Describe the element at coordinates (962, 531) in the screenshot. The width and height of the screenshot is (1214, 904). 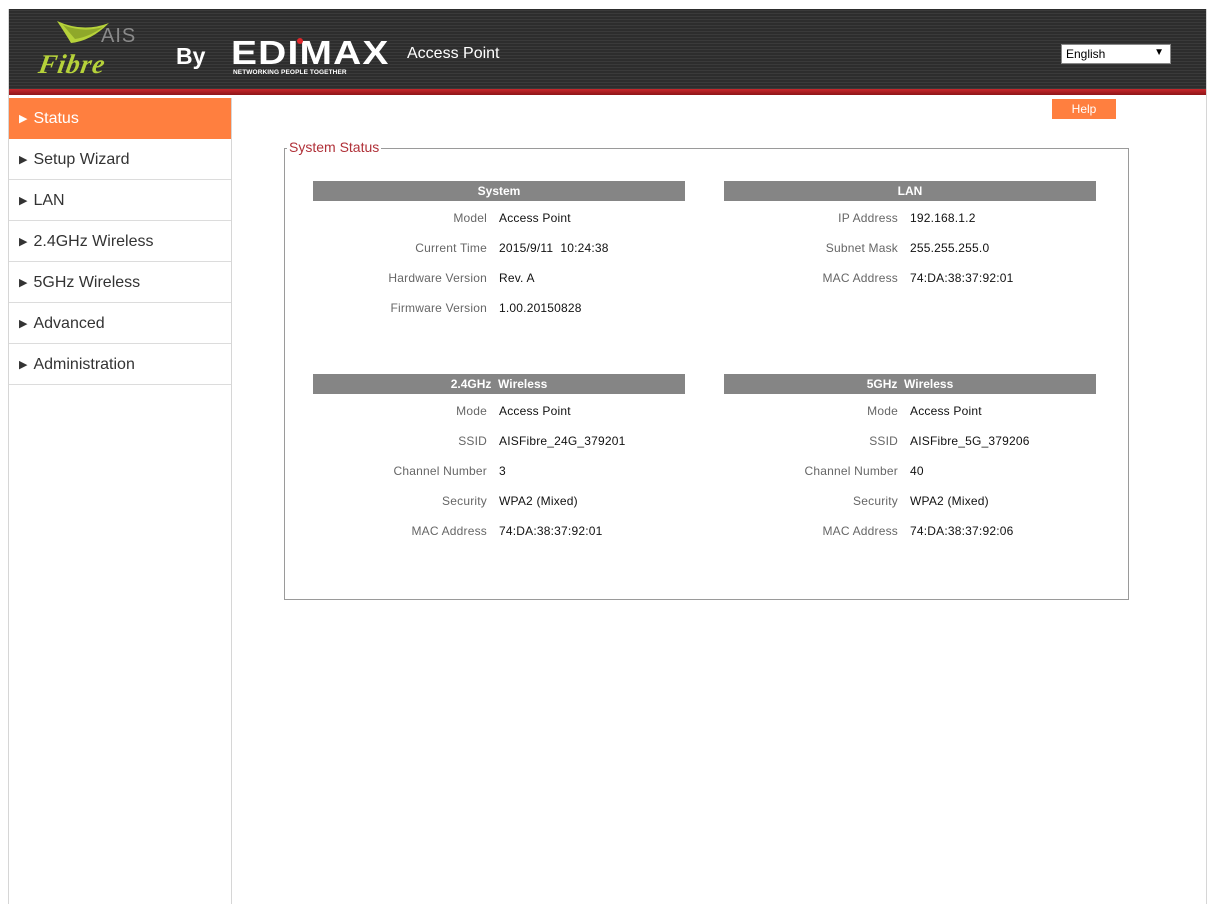
I see `row-value: 74:DA:38:37:92:06` at that location.